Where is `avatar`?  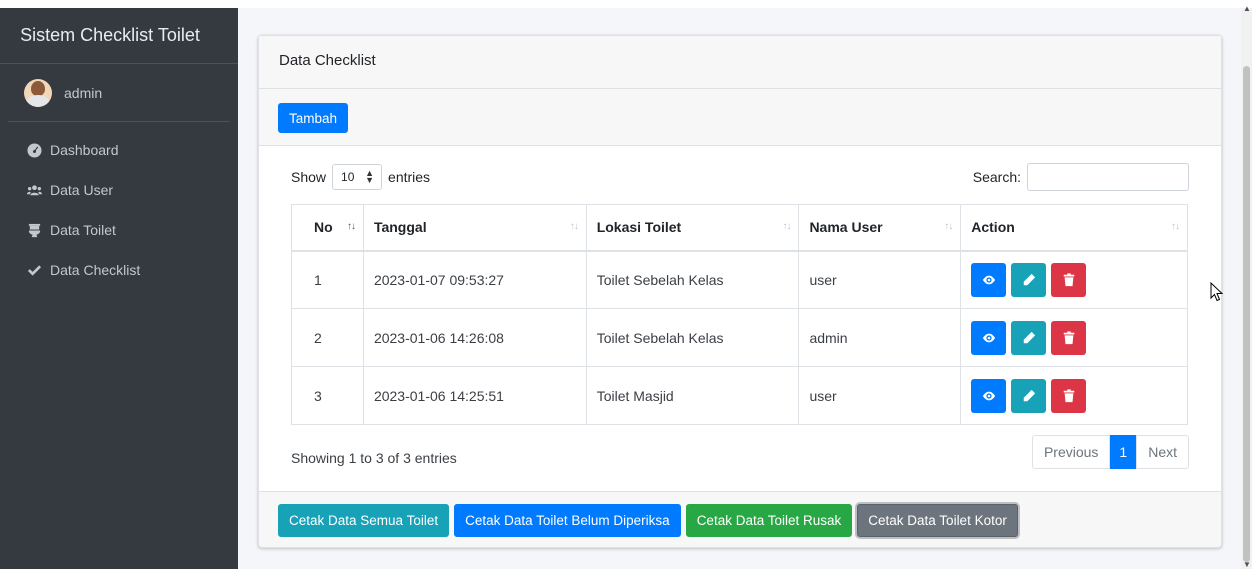
avatar is located at coordinates (38, 92).